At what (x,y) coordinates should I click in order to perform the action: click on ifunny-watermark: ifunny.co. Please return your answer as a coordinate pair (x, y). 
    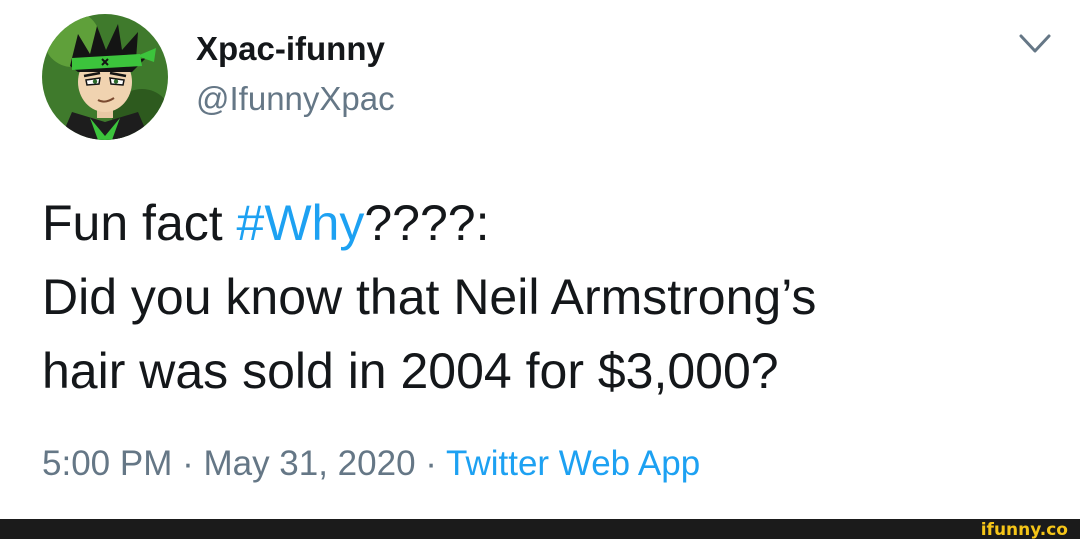
    Looking at the image, I should click on (1024, 529).